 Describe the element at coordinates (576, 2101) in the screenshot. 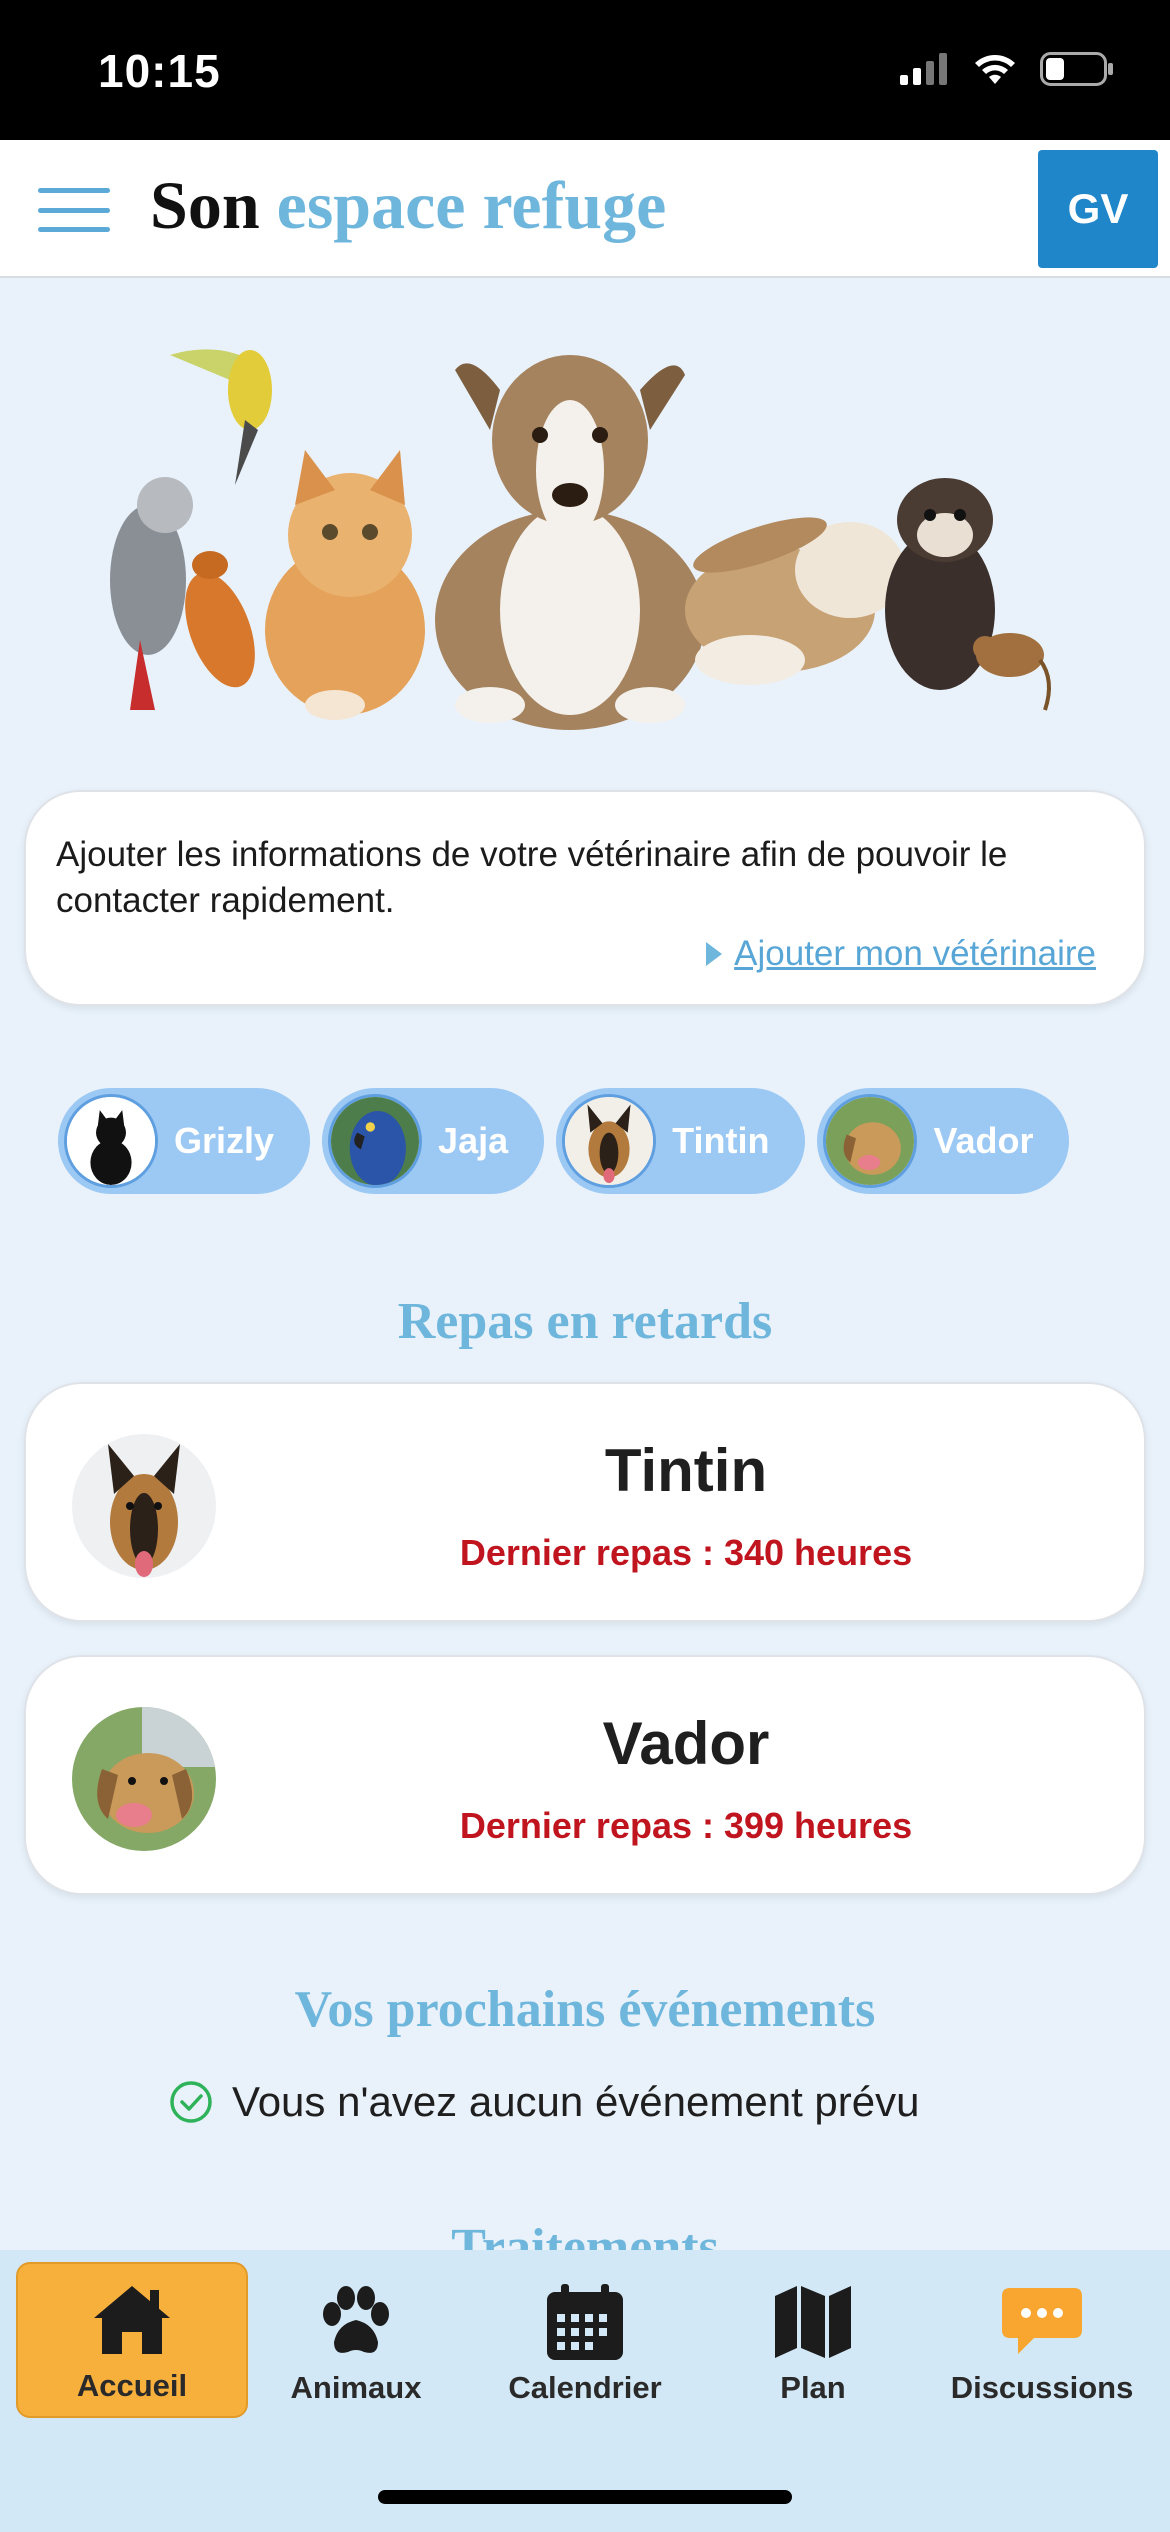

I see `empty-events-text: Vous n'avez aucun événement prévu` at that location.